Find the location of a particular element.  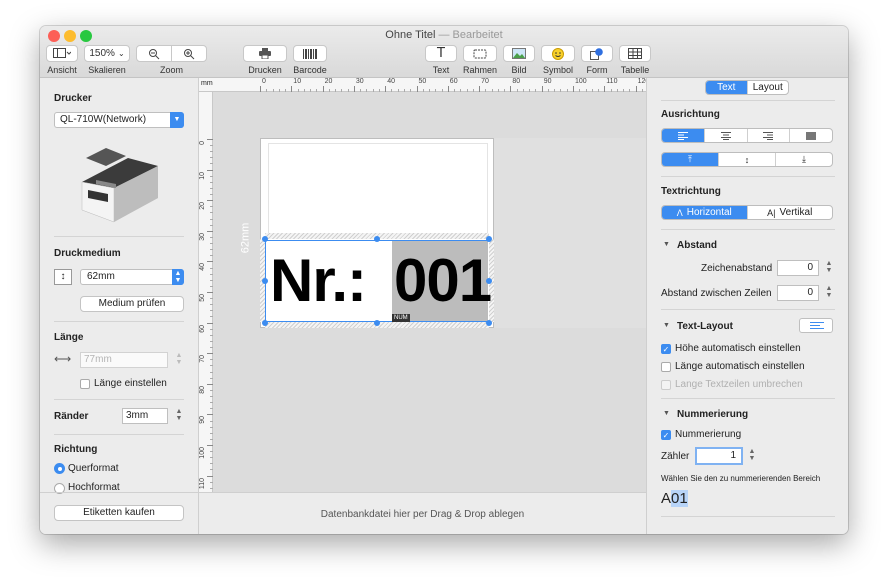

shape-label: Form is located at coordinates (597, 70).